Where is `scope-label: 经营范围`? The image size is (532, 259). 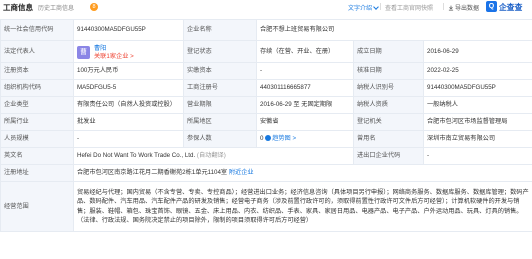
scope-label: 经营范围 is located at coordinates (37, 206).